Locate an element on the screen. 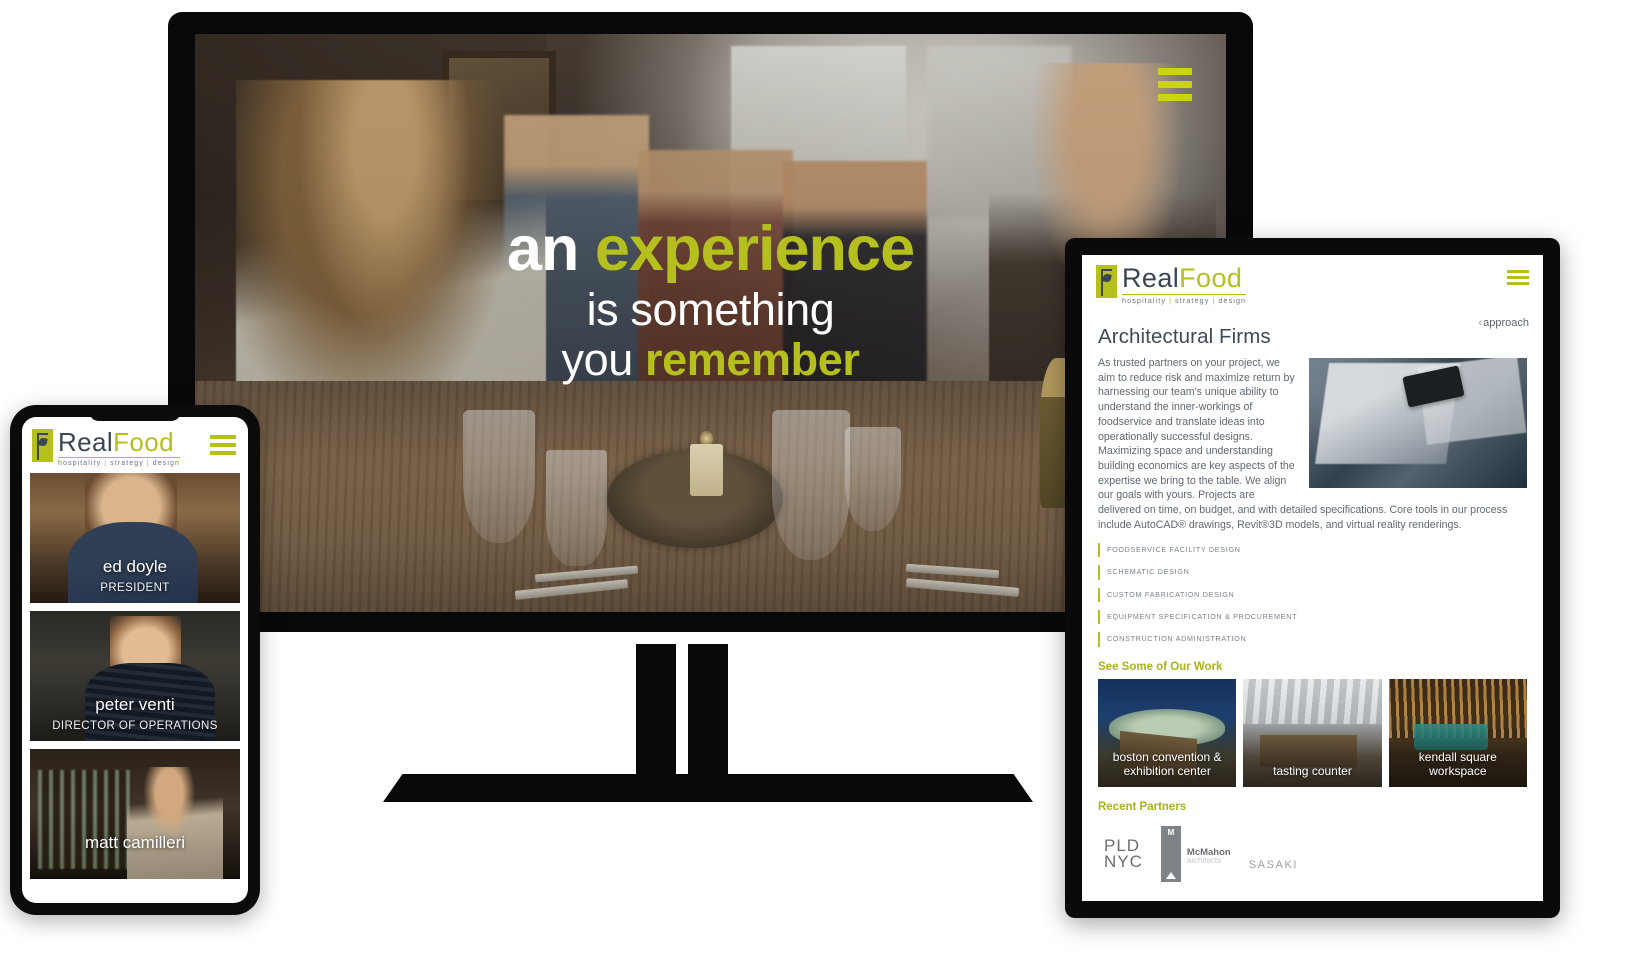 Image resolution: width=1650 pixels, height=975 pixels. hero-line-1: an experience is located at coordinates (710, 249).